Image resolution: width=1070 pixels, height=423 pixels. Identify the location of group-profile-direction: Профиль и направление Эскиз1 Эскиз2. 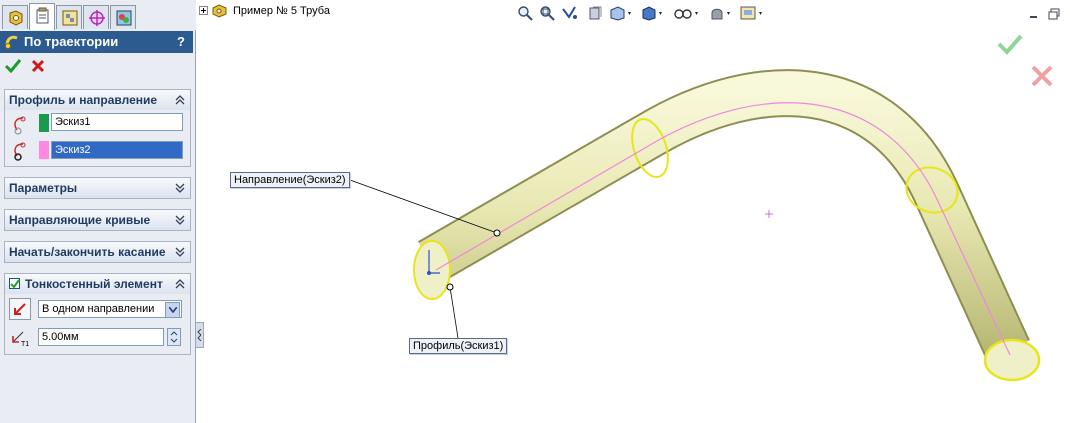
(97, 128).